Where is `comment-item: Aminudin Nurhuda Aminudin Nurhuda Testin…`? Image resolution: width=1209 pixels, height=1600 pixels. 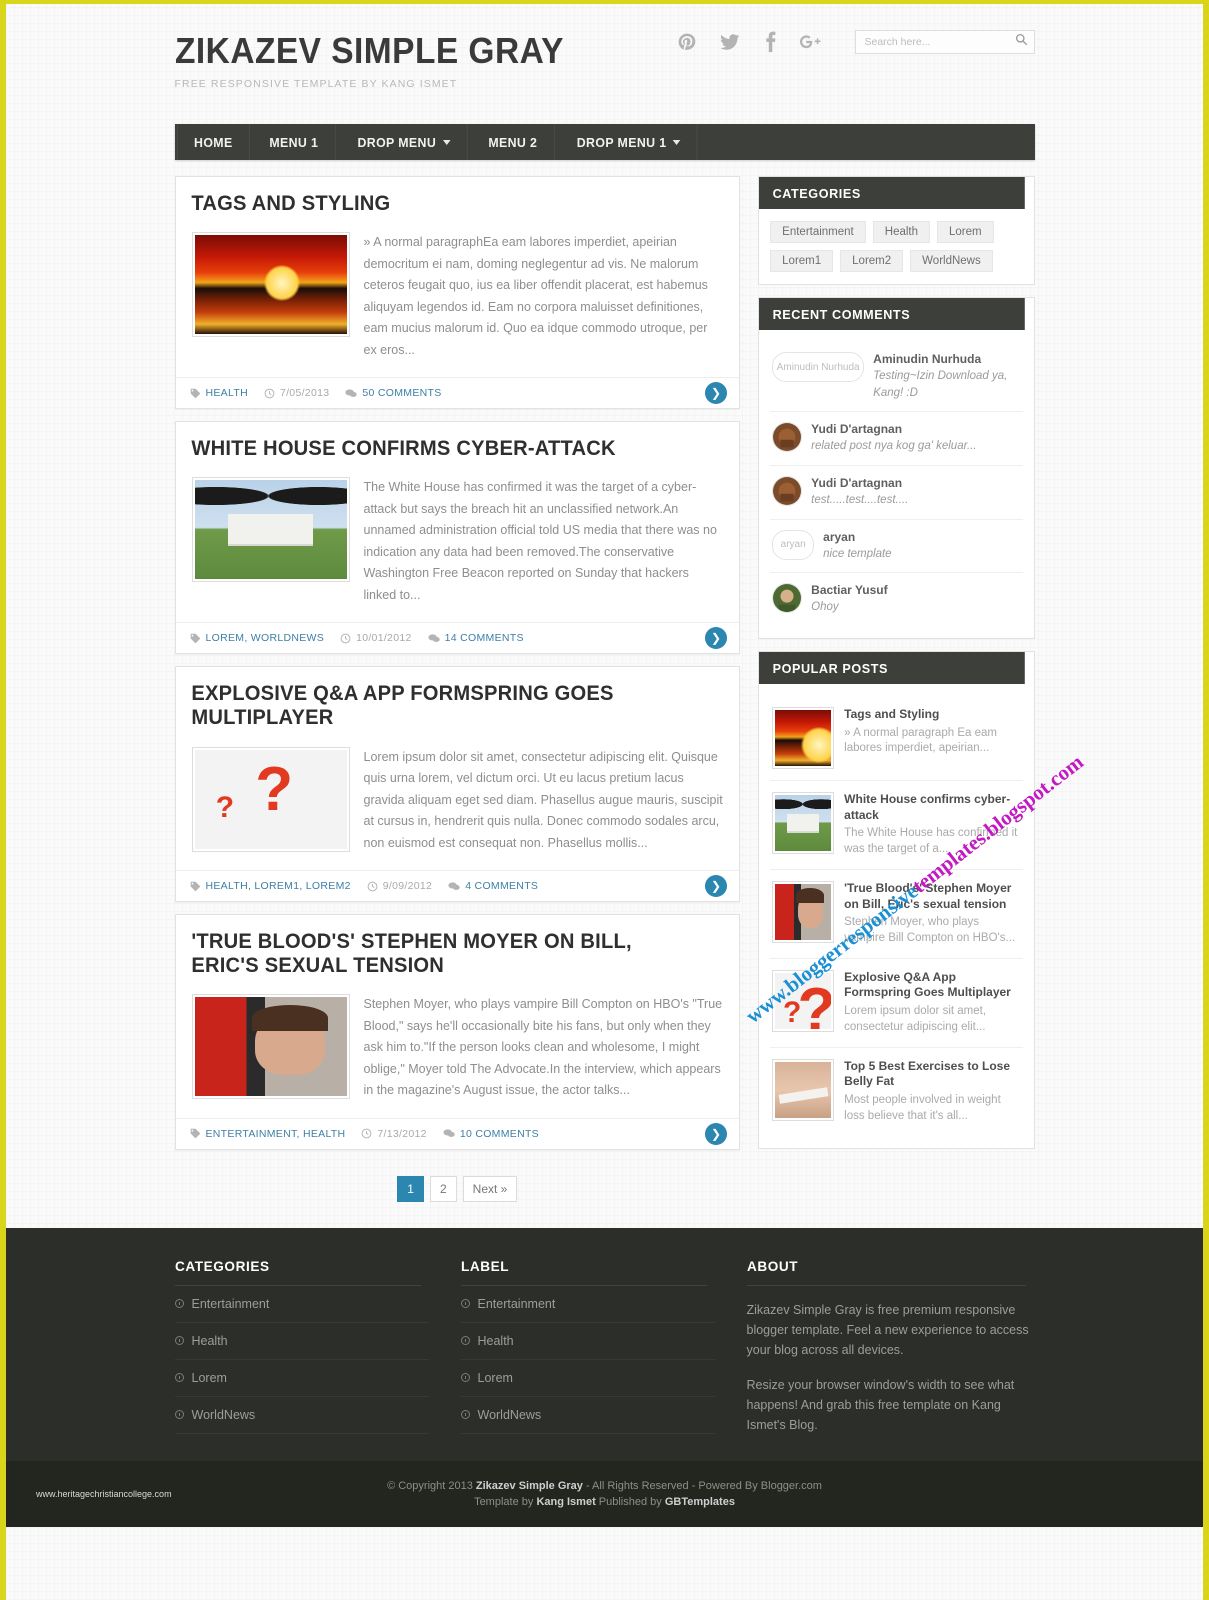 comment-item: Aminudin Nurhuda Aminudin Nurhuda Testin… is located at coordinates (896, 377).